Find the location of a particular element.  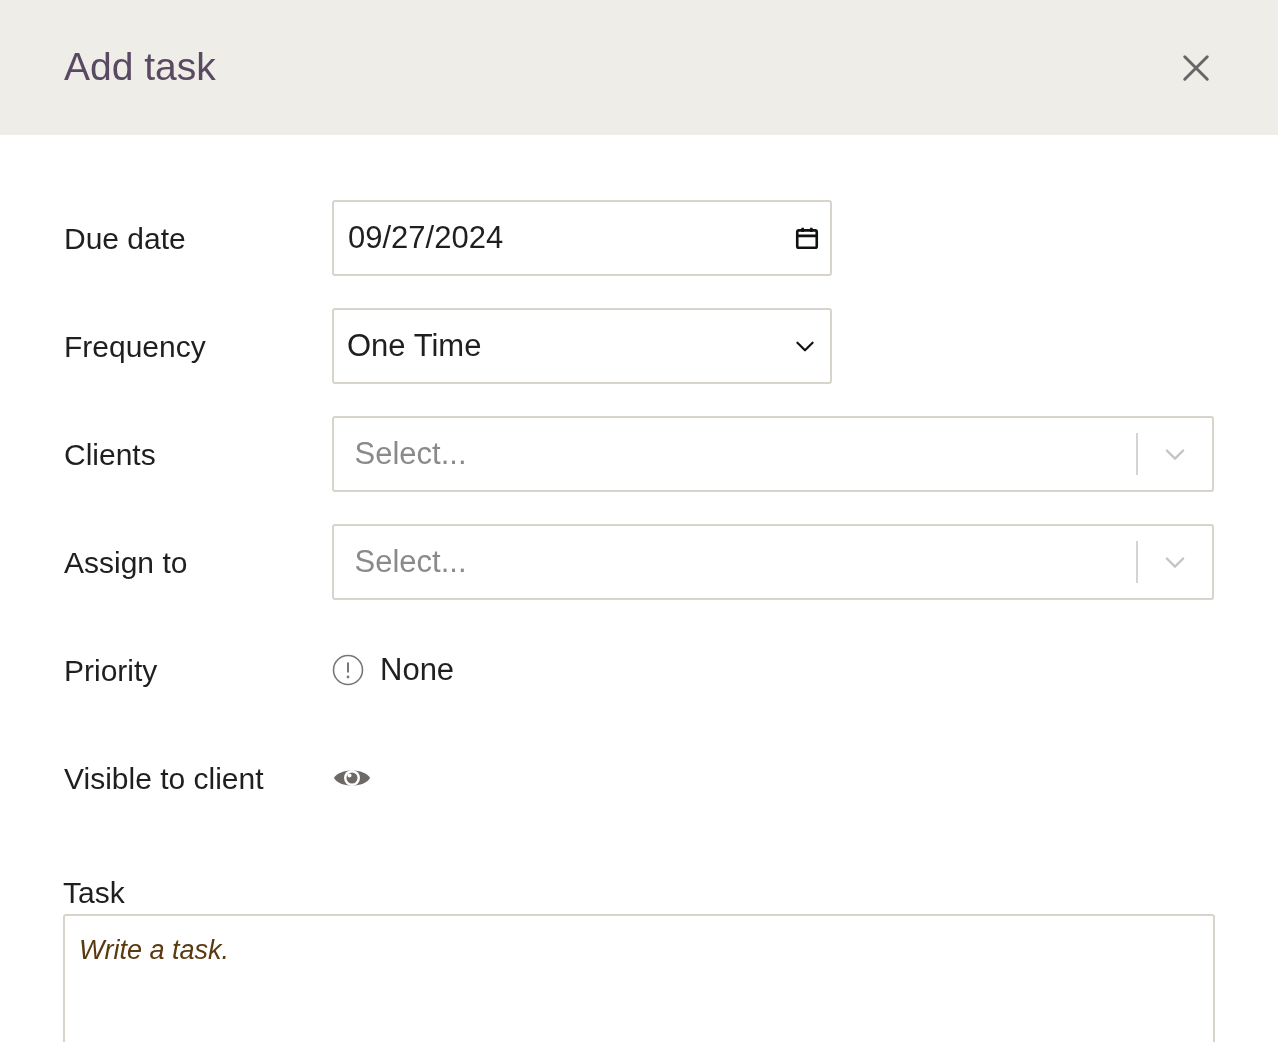

field-label: Due date is located at coordinates (125, 238).